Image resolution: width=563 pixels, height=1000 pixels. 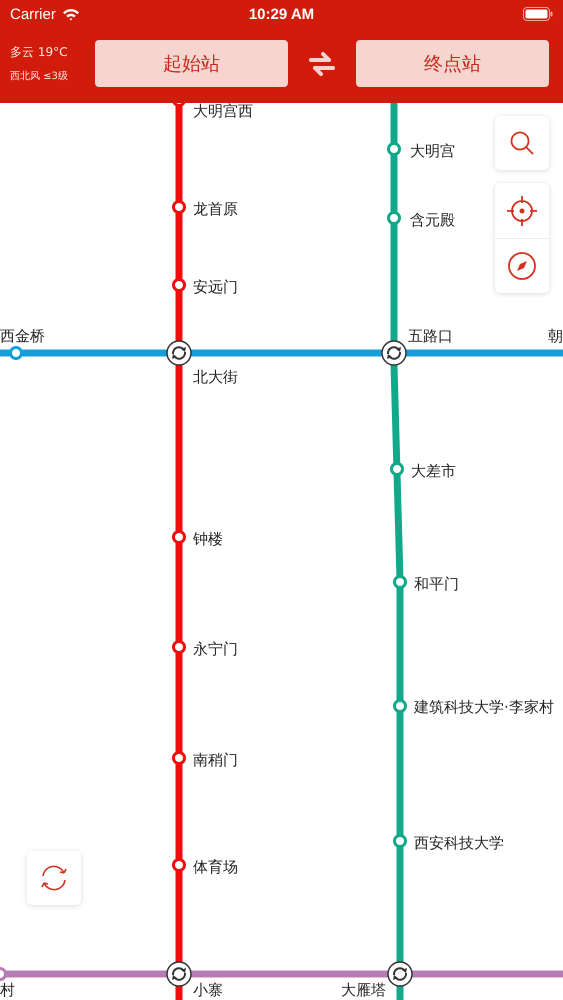 What do you see at coordinates (22, 336) in the screenshot?
I see `station-label: 西金桥` at bounding box center [22, 336].